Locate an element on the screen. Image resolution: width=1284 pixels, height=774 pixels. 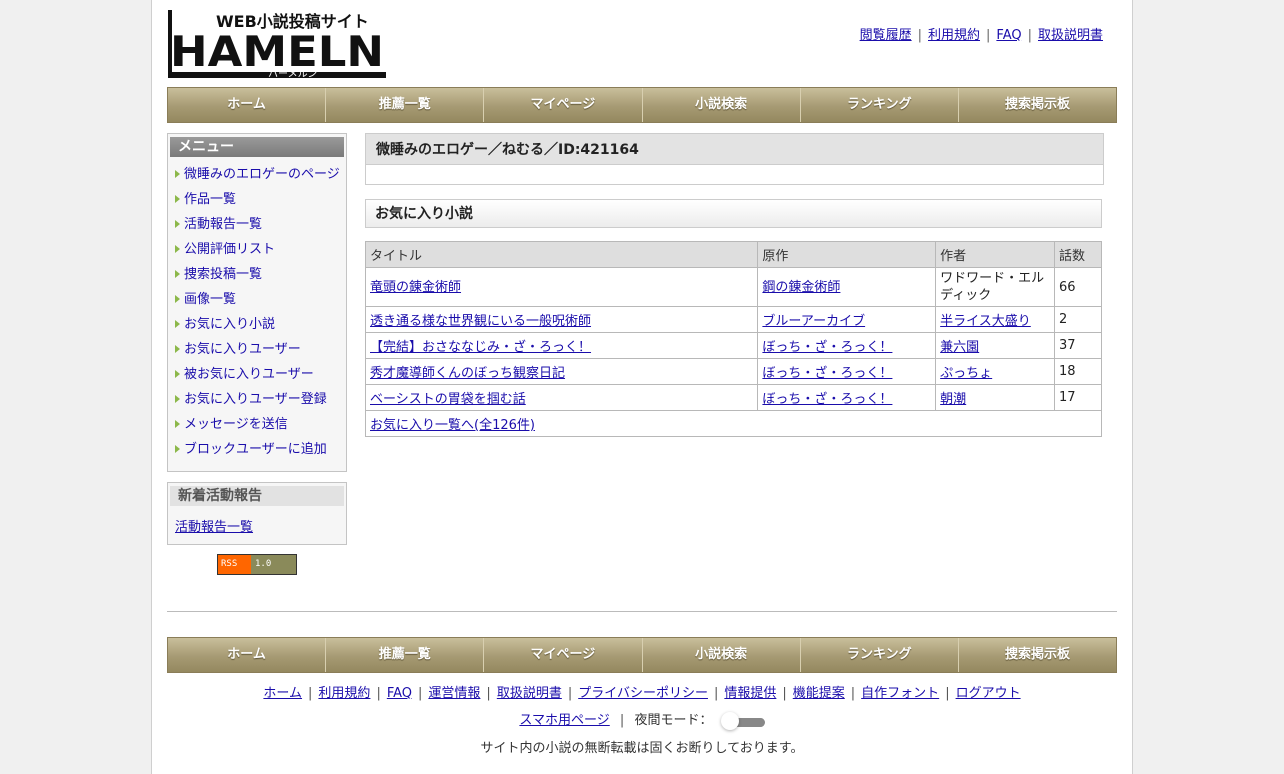
novel-title-link: 竜頭の錬金術師 is located at coordinates (415, 287).